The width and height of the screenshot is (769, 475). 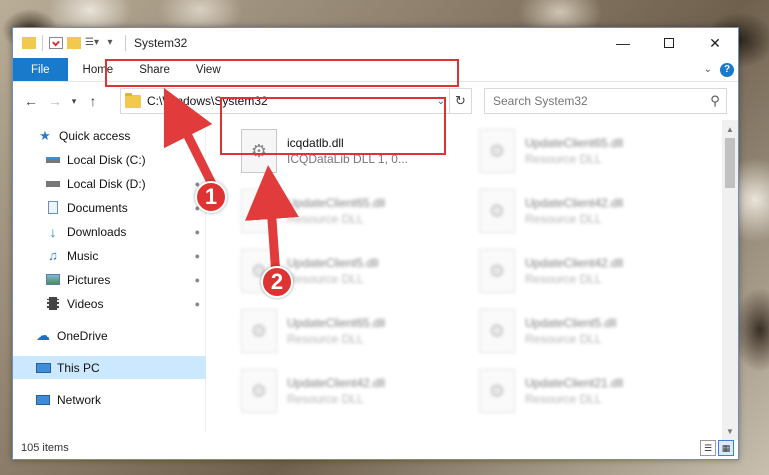 I want to click on tiles-view-icon: ▦, so click(x=726, y=448).